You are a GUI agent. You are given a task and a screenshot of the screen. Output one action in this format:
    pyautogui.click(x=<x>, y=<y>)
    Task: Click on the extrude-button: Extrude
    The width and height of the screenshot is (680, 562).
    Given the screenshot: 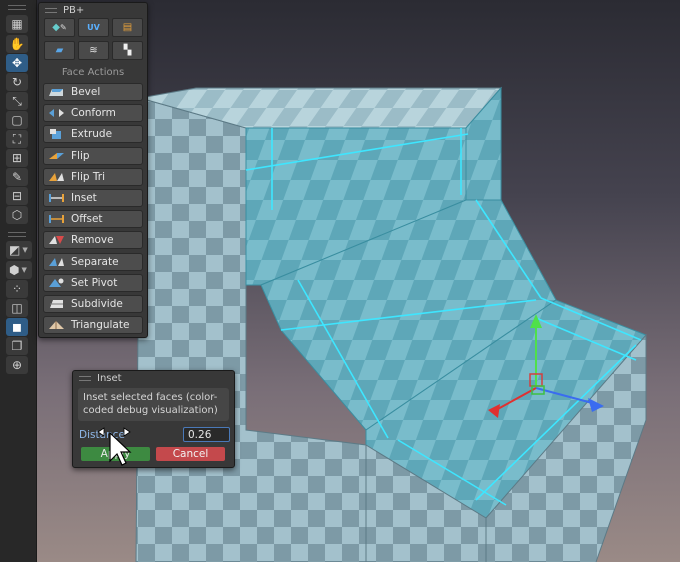 What is the action you would take?
    pyautogui.click(x=93, y=134)
    